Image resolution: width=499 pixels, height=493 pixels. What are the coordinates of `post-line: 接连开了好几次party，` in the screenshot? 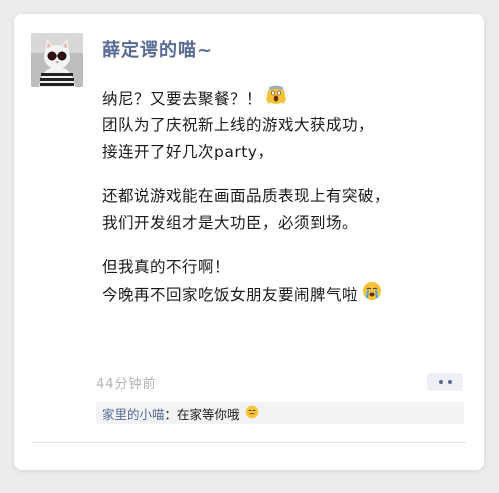 It's located at (188, 152).